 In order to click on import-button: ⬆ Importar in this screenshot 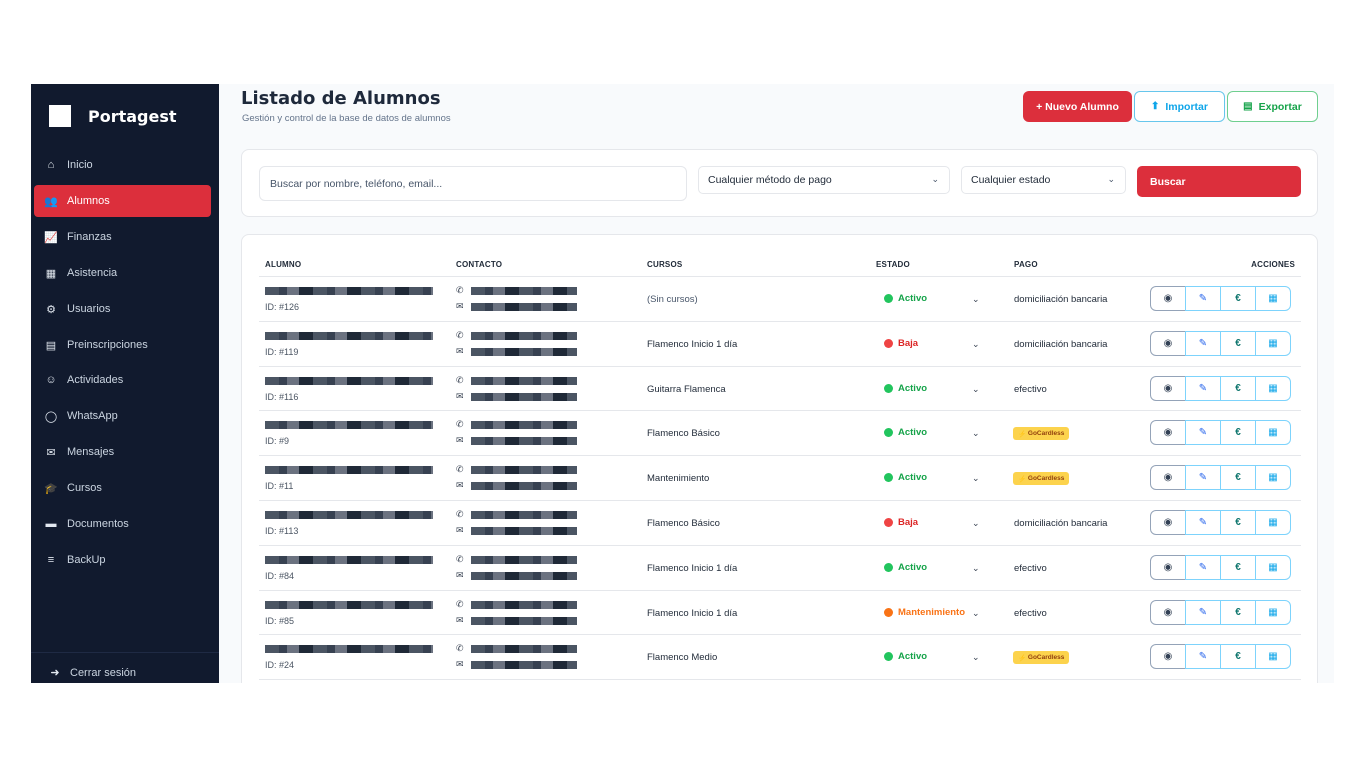, I will do `click(1179, 106)`.